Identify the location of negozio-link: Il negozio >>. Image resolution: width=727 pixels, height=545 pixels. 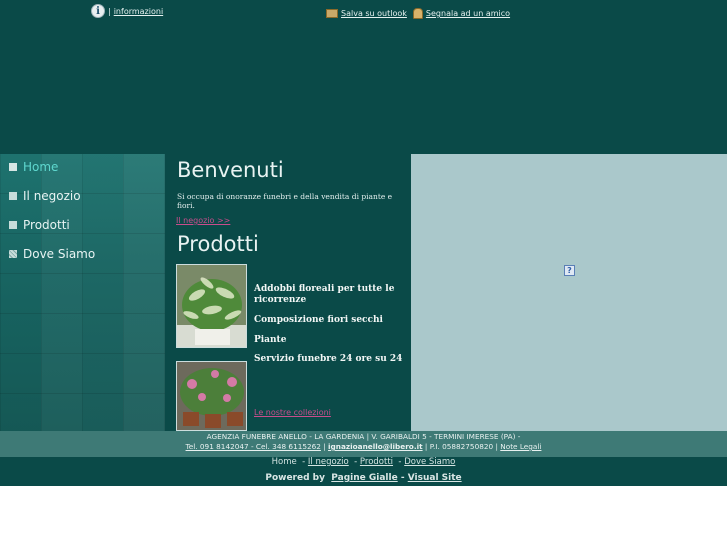
(203, 220).